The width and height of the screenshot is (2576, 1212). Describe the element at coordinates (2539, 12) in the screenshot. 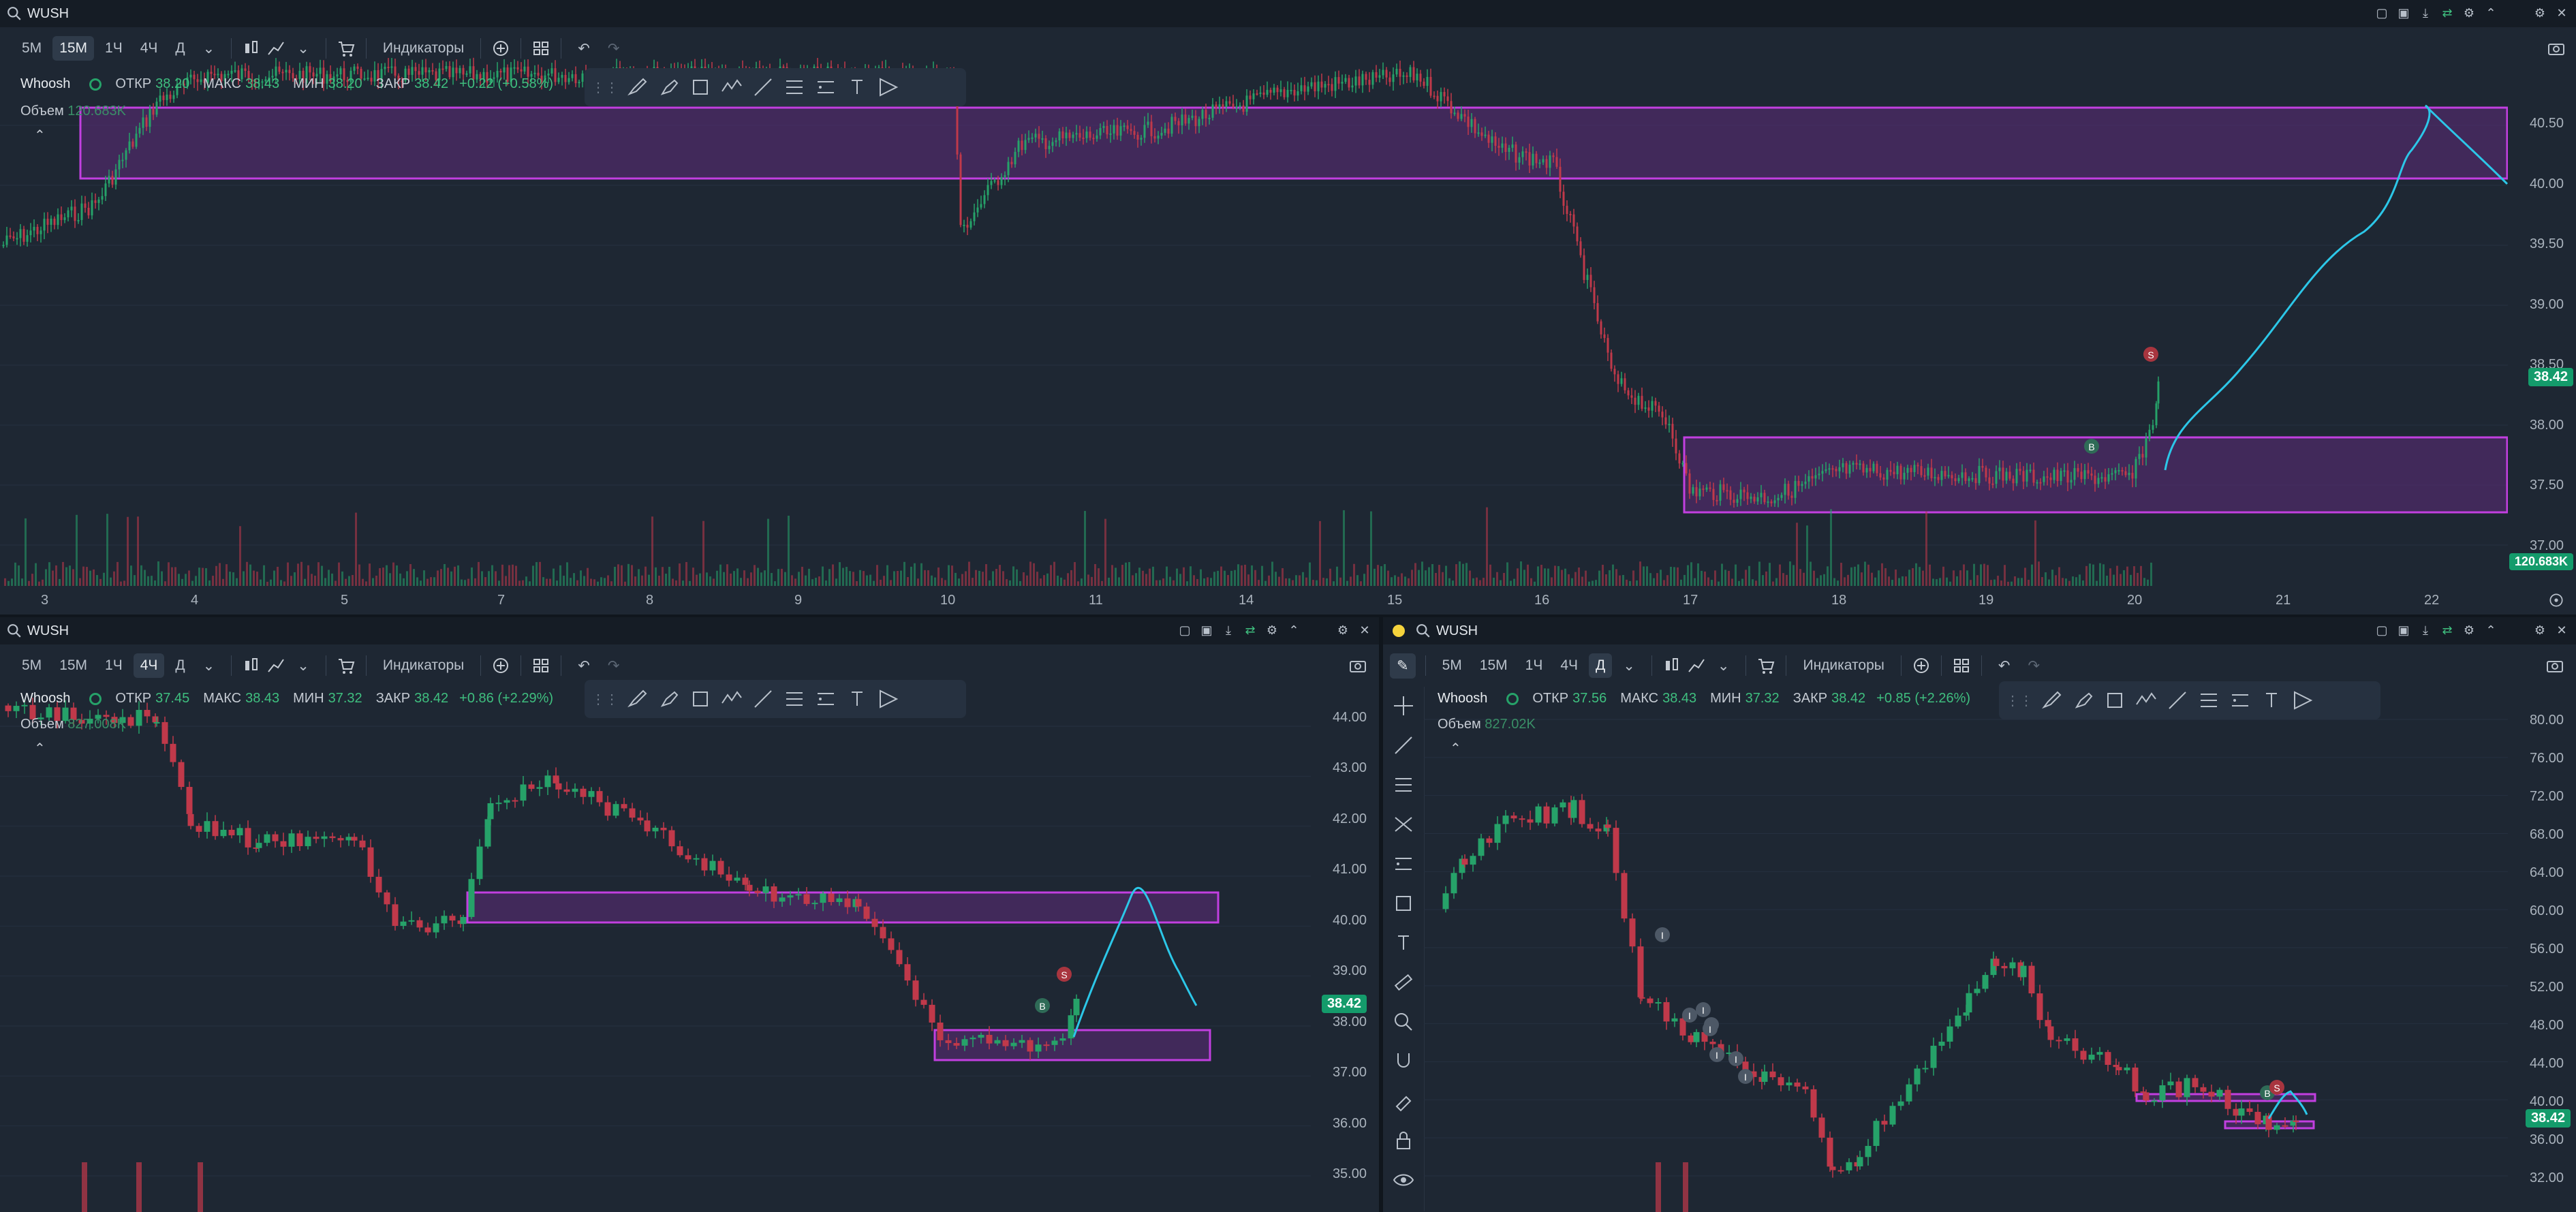

I see `gear-icon: ⚙` at that location.